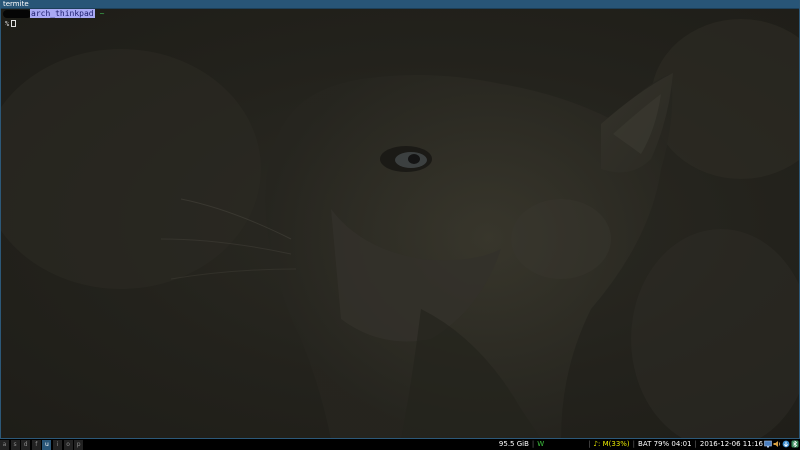 This screenshot has height=450, width=800. I want to click on prompt-line: arch_thinkpad ~, so click(399, 14).